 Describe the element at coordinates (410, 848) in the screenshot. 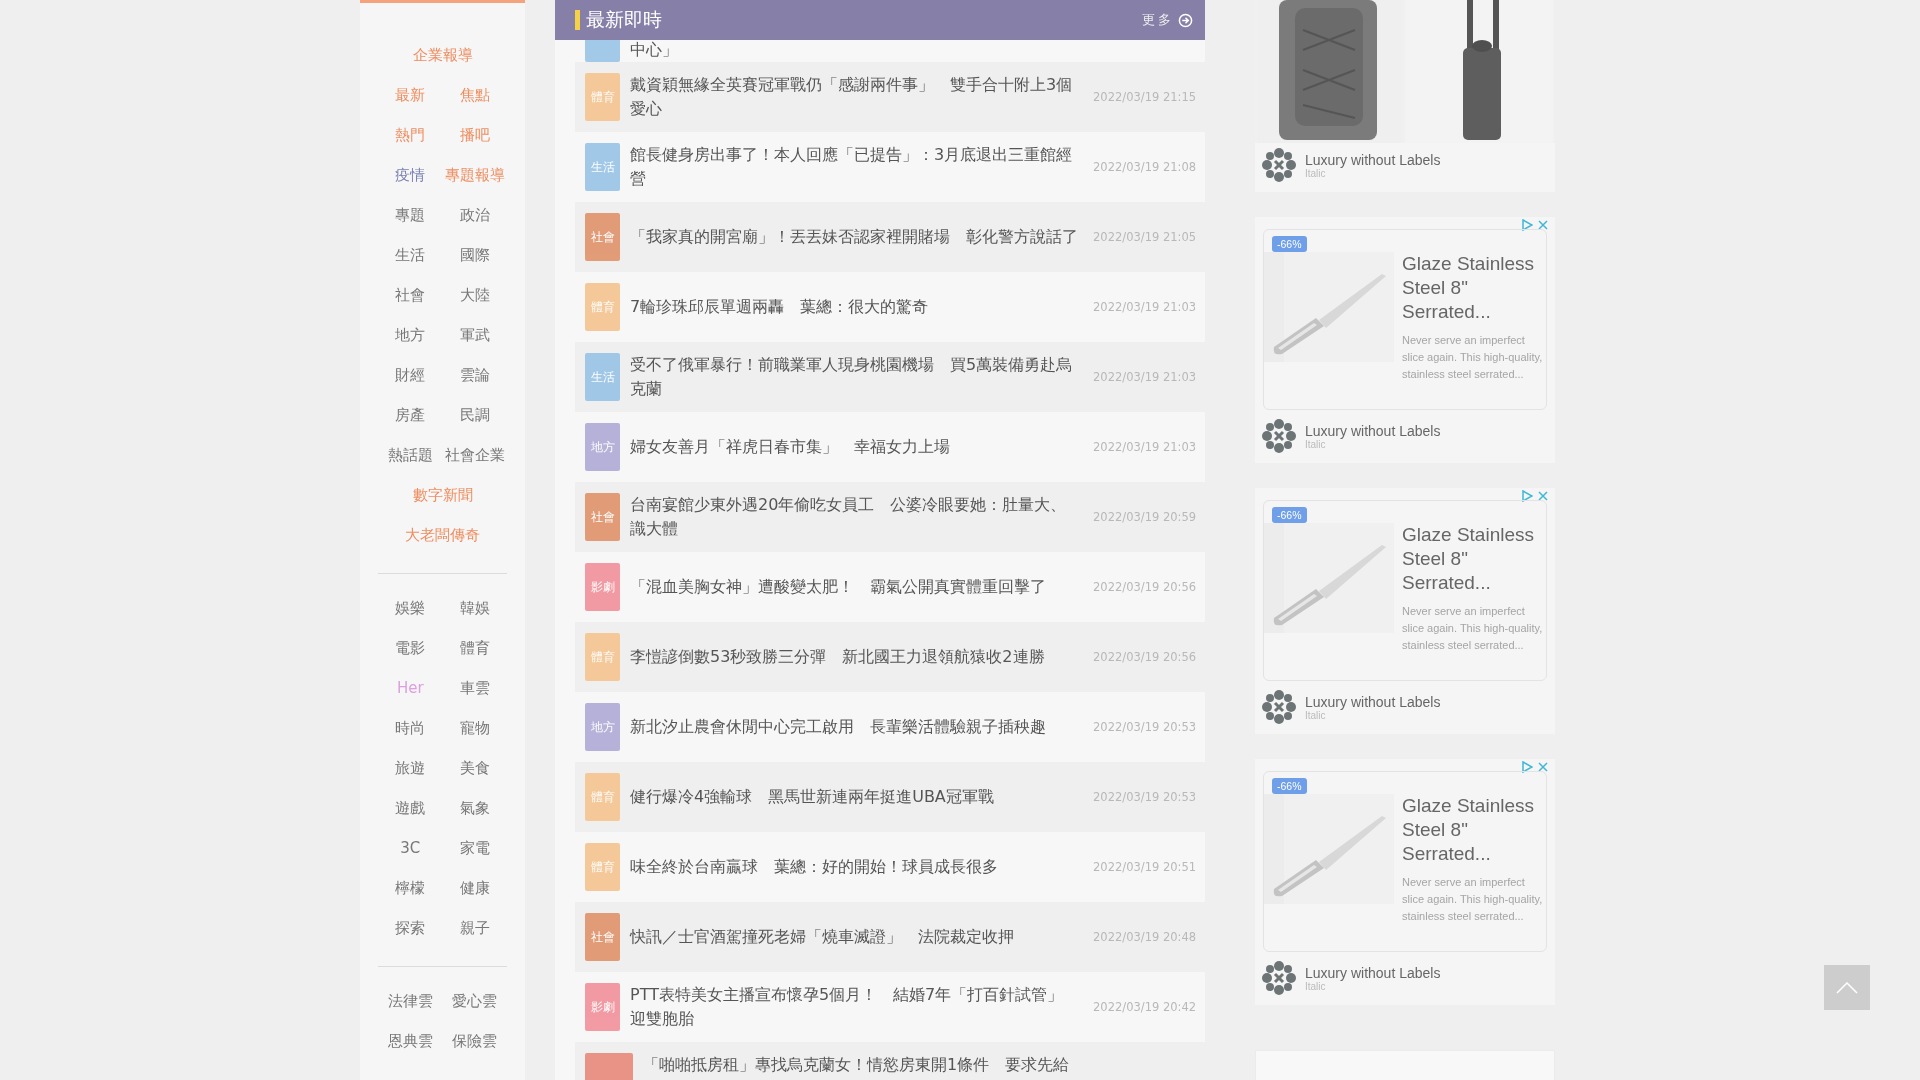

I see `category-link: 3C` at that location.